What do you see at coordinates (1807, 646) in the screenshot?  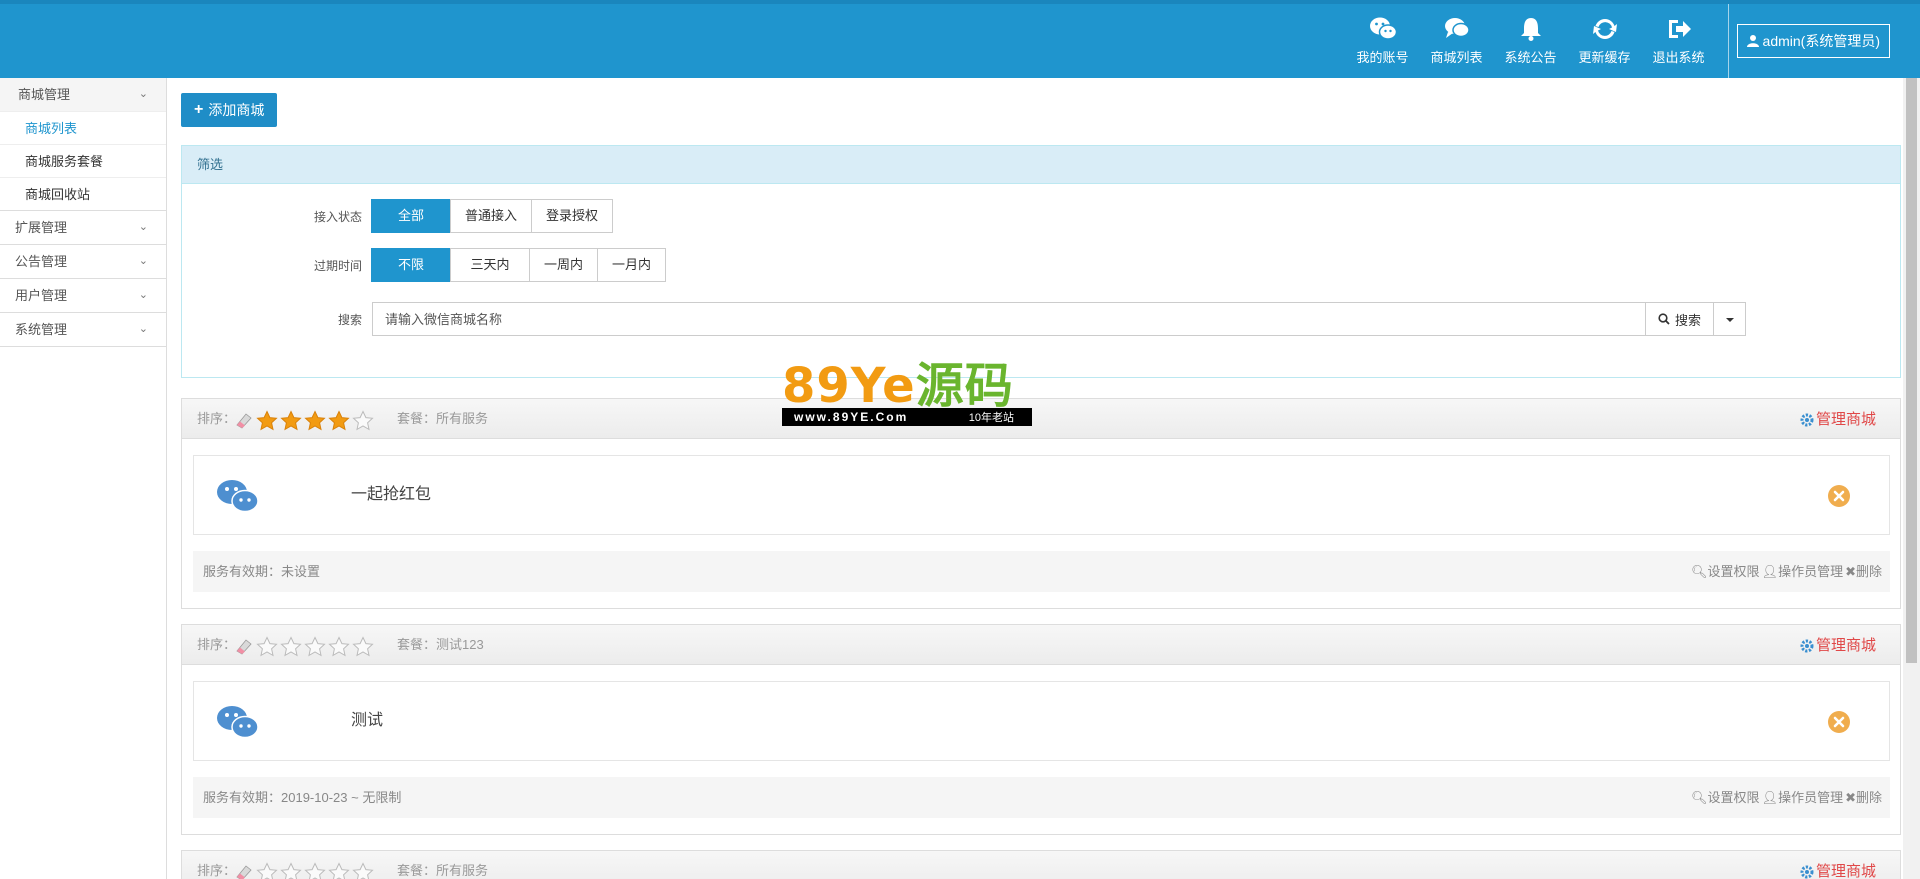 I see `gear-icon` at bounding box center [1807, 646].